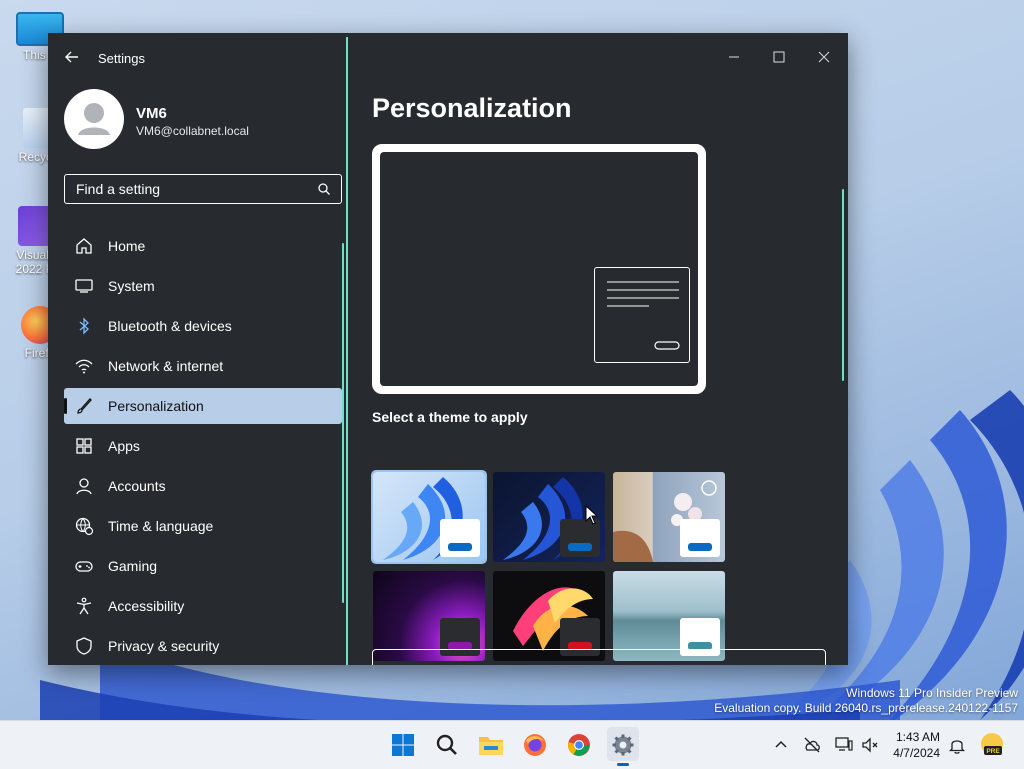 The image size is (1024, 769). Describe the element at coordinates (203, 606) in the screenshot. I see `sidebar-item-accessibility: Accessibility` at that location.